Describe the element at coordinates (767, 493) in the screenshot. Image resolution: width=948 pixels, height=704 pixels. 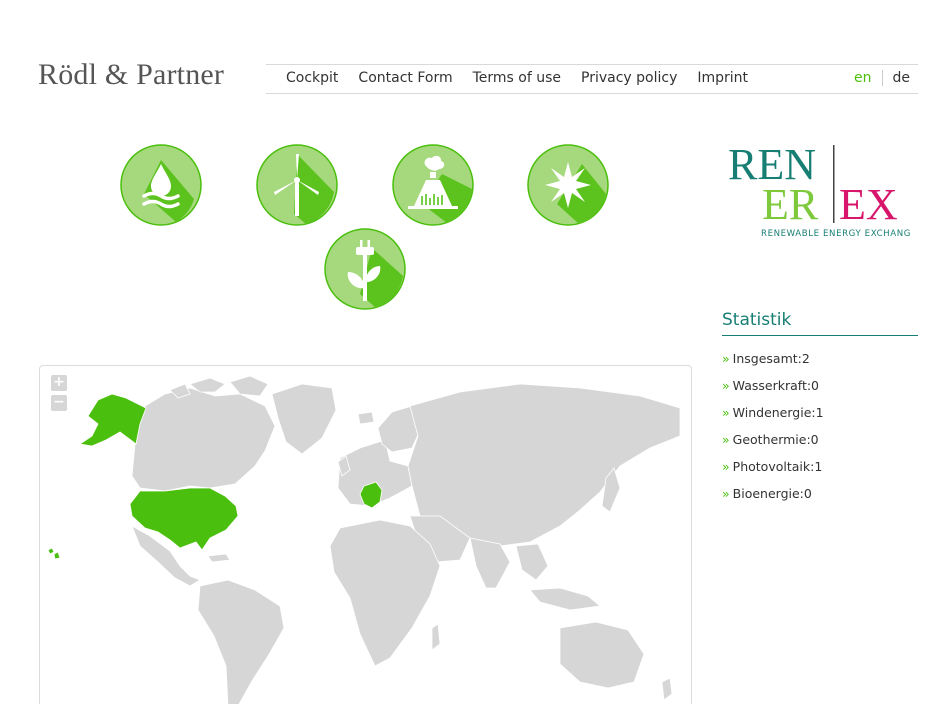
I see `stat-item: » Bioenergie:0` at that location.